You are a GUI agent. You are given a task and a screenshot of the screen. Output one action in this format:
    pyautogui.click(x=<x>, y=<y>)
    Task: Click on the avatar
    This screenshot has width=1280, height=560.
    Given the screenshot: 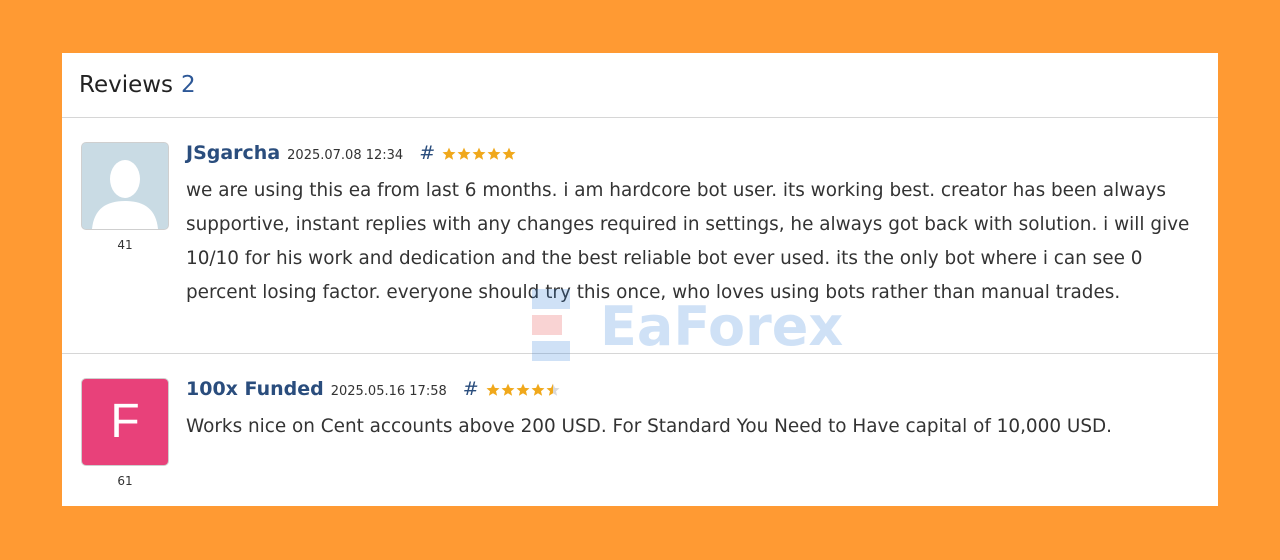 What is the action you would take?
    pyautogui.click(x=125, y=186)
    